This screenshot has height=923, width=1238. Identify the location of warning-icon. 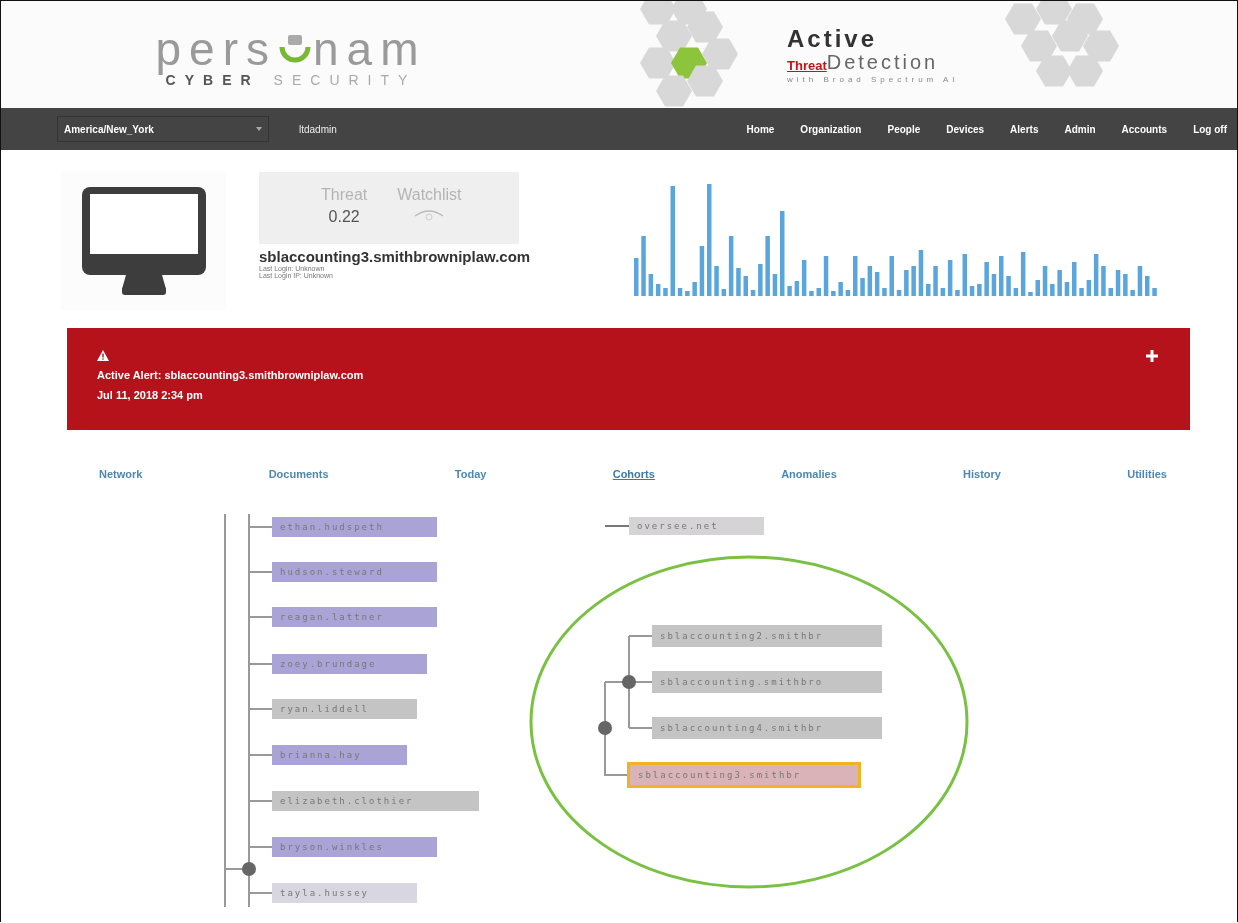
(103, 355).